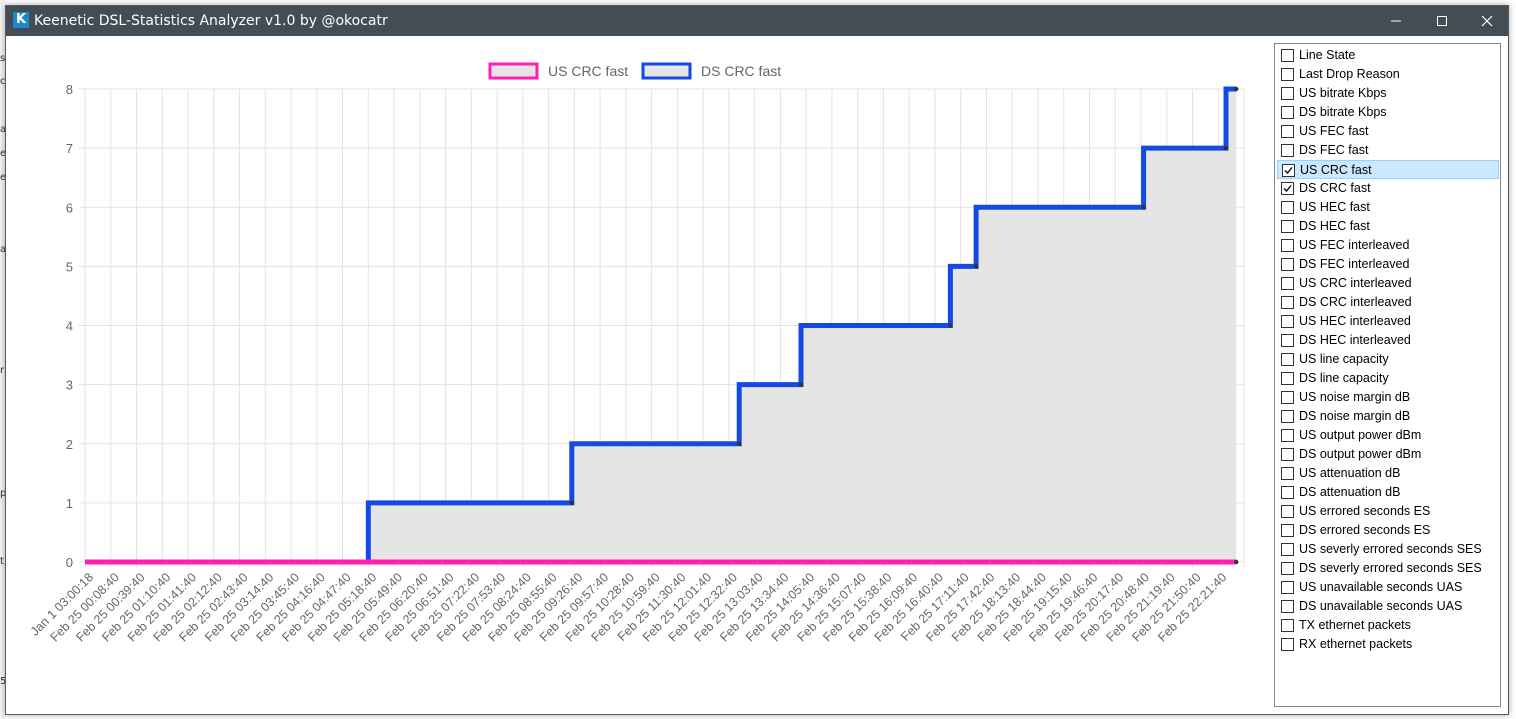 This screenshot has height=719, width=1516. What do you see at coordinates (1349, 74) in the screenshot?
I see `series-list-item-label: Last Drop Reason` at bounding box center [1349, 74].